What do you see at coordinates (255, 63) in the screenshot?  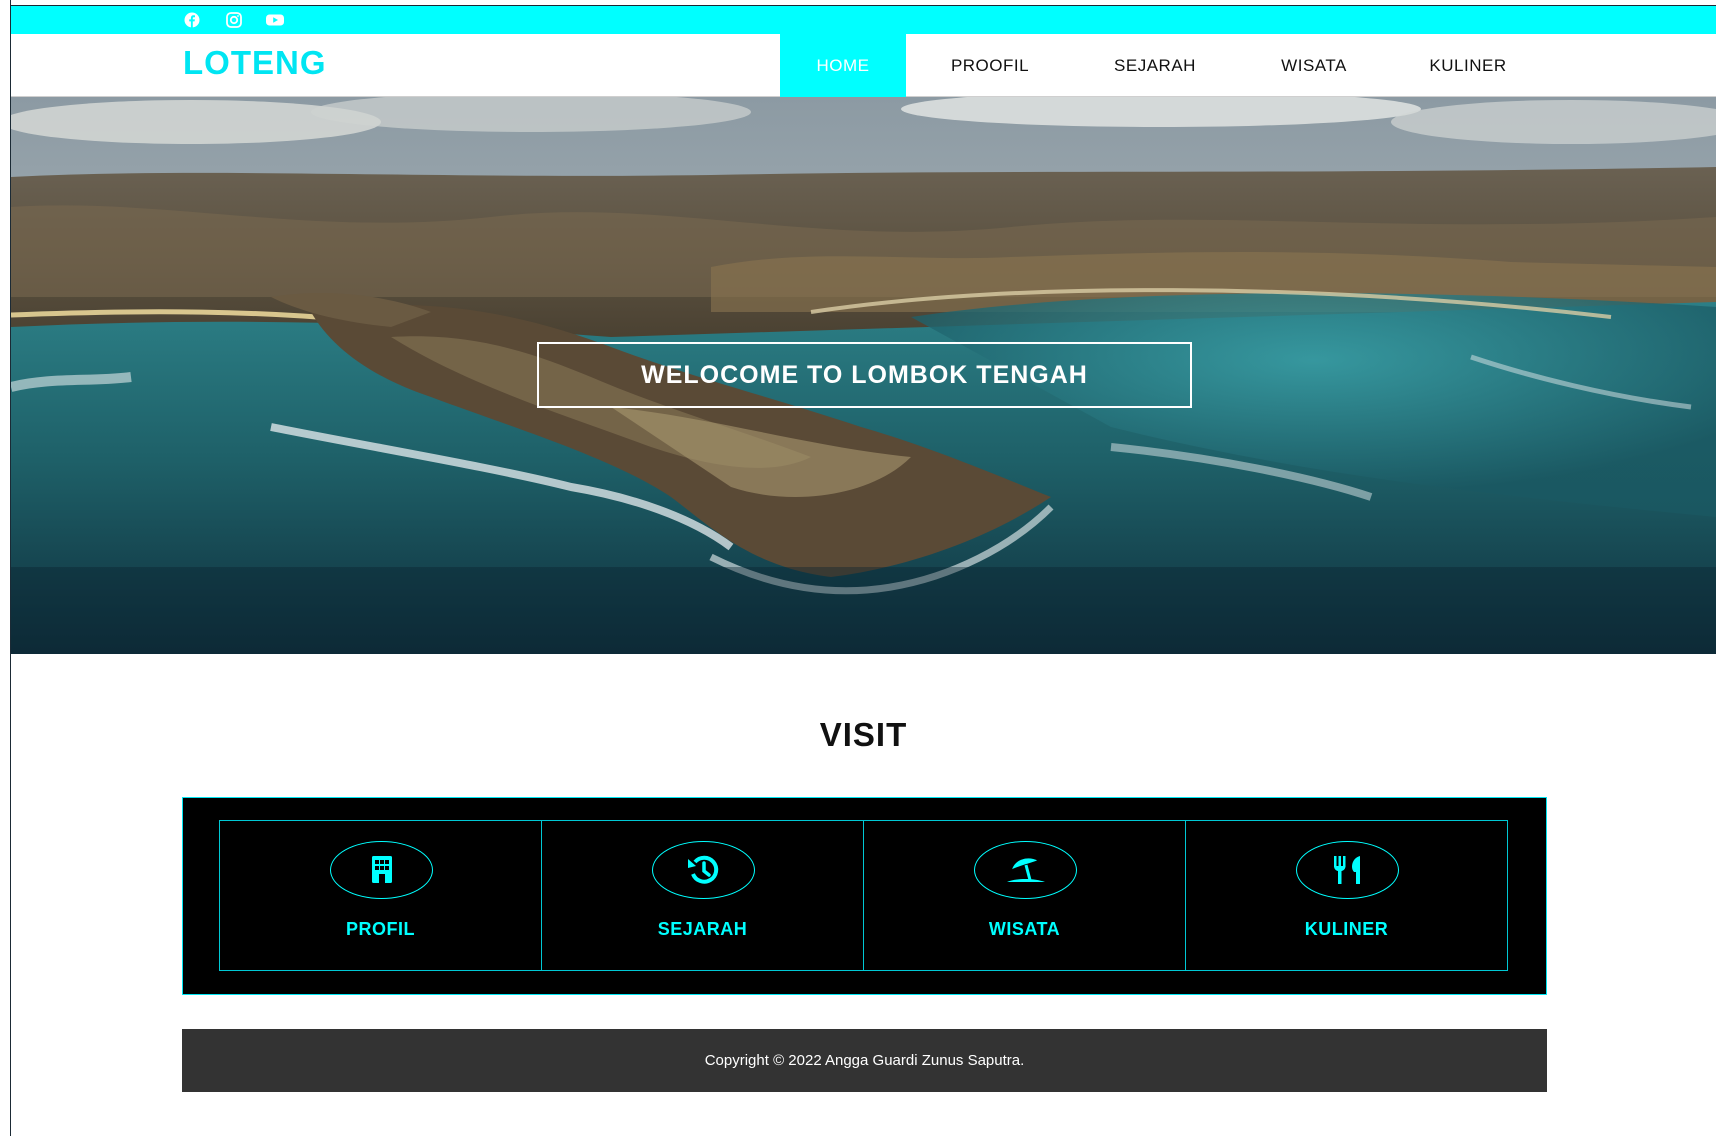 I see `site-logo: LOTENG` at bounding box center [255, 63].